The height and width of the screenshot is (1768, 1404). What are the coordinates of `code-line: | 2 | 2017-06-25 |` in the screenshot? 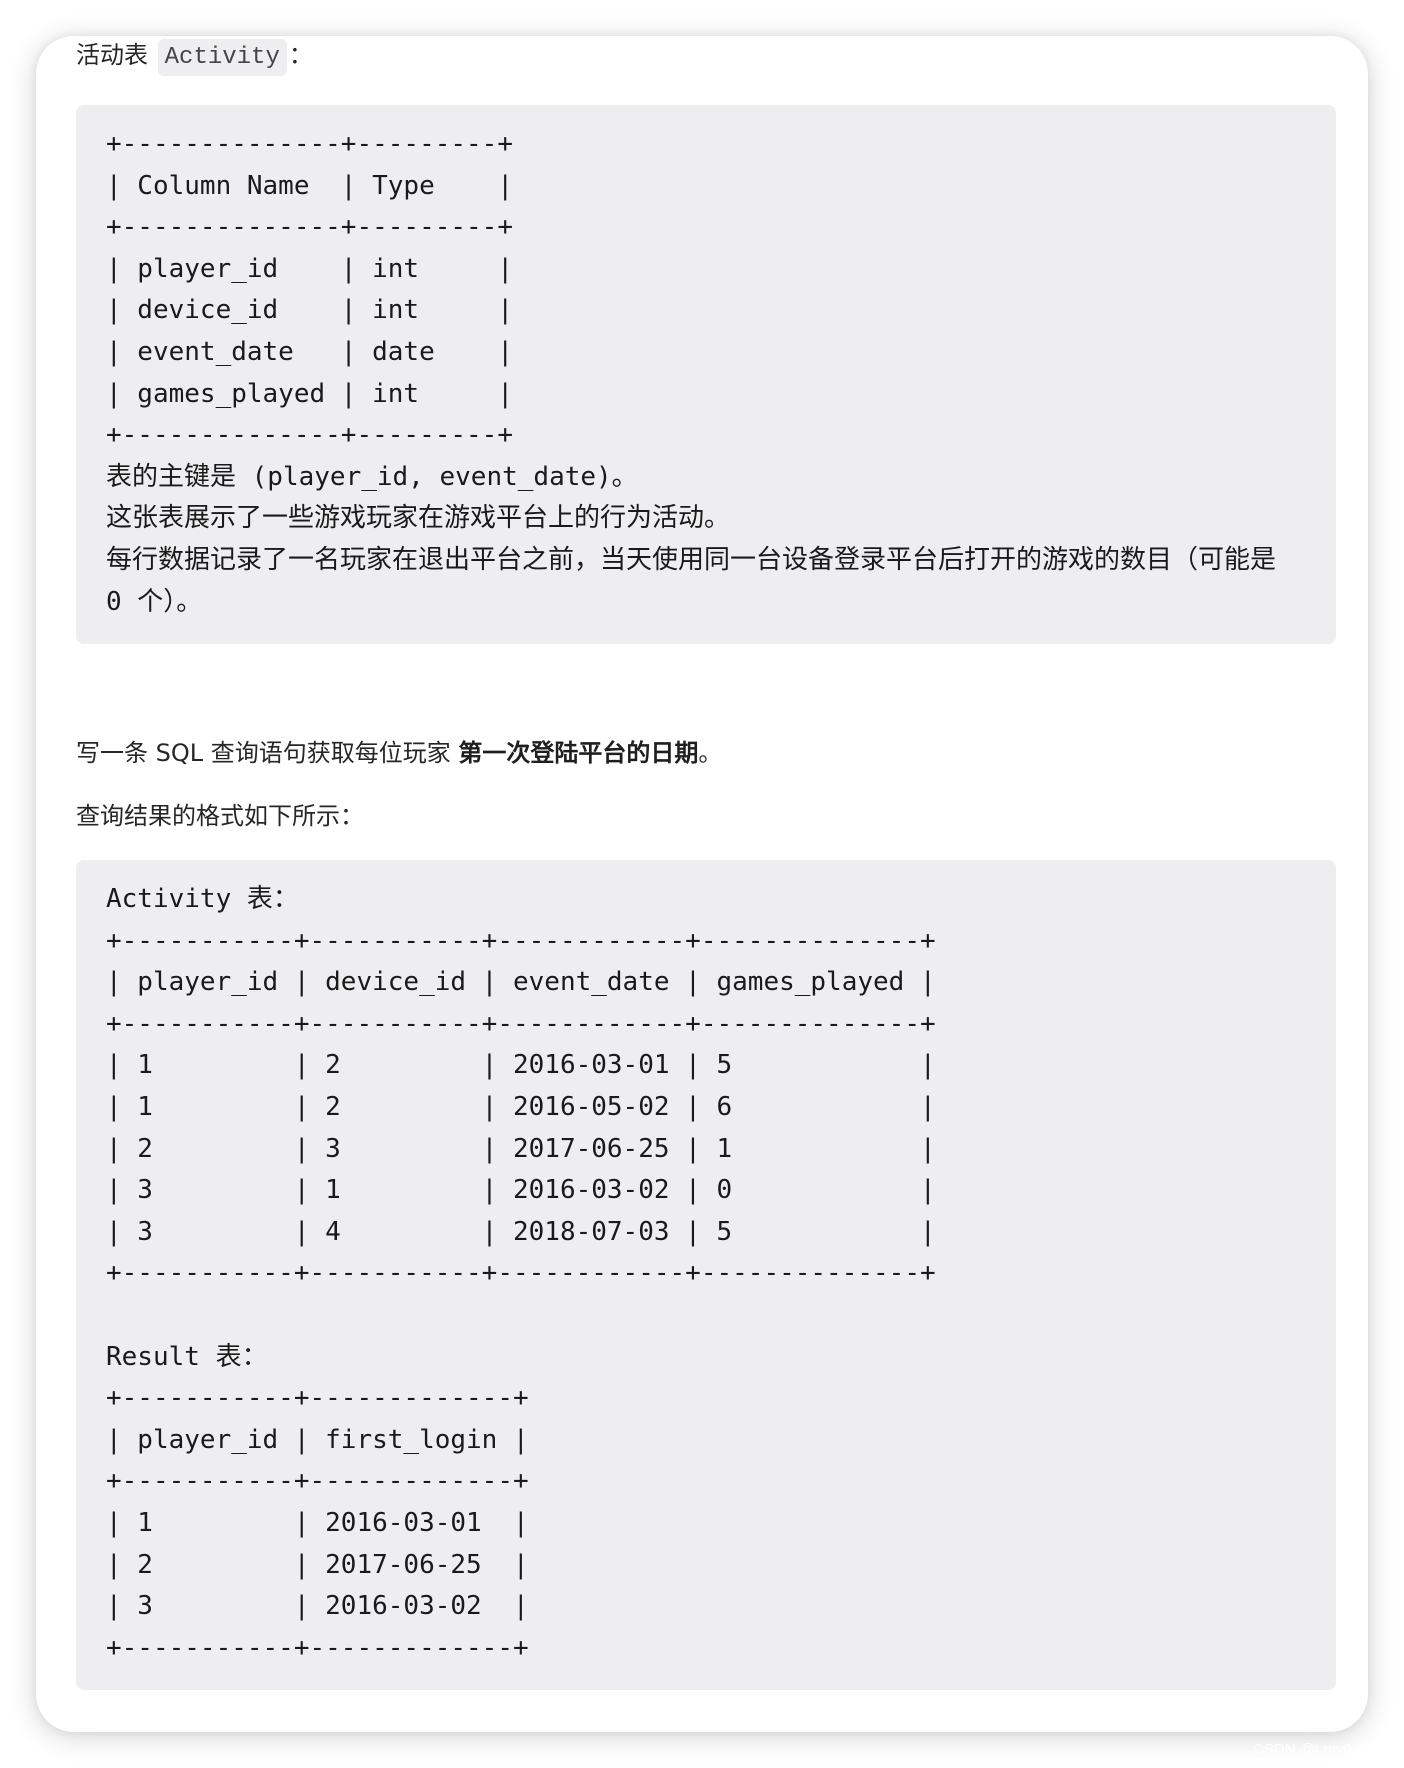 It's located at (317, 1564).